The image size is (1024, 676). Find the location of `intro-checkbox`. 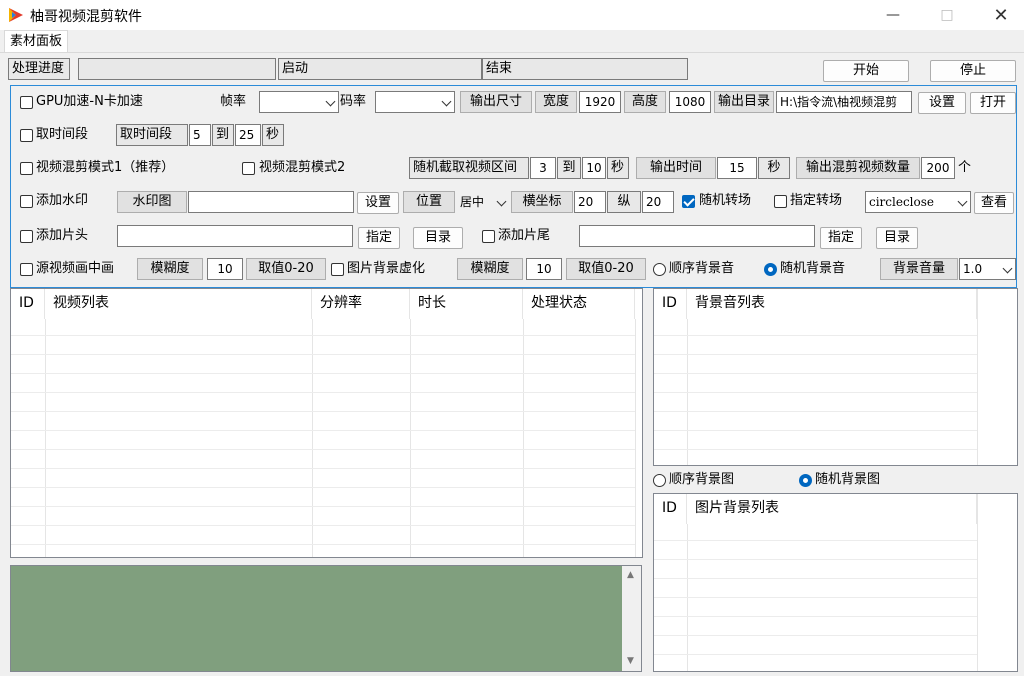

intro-checkbox is located at coordinates (26, 236).